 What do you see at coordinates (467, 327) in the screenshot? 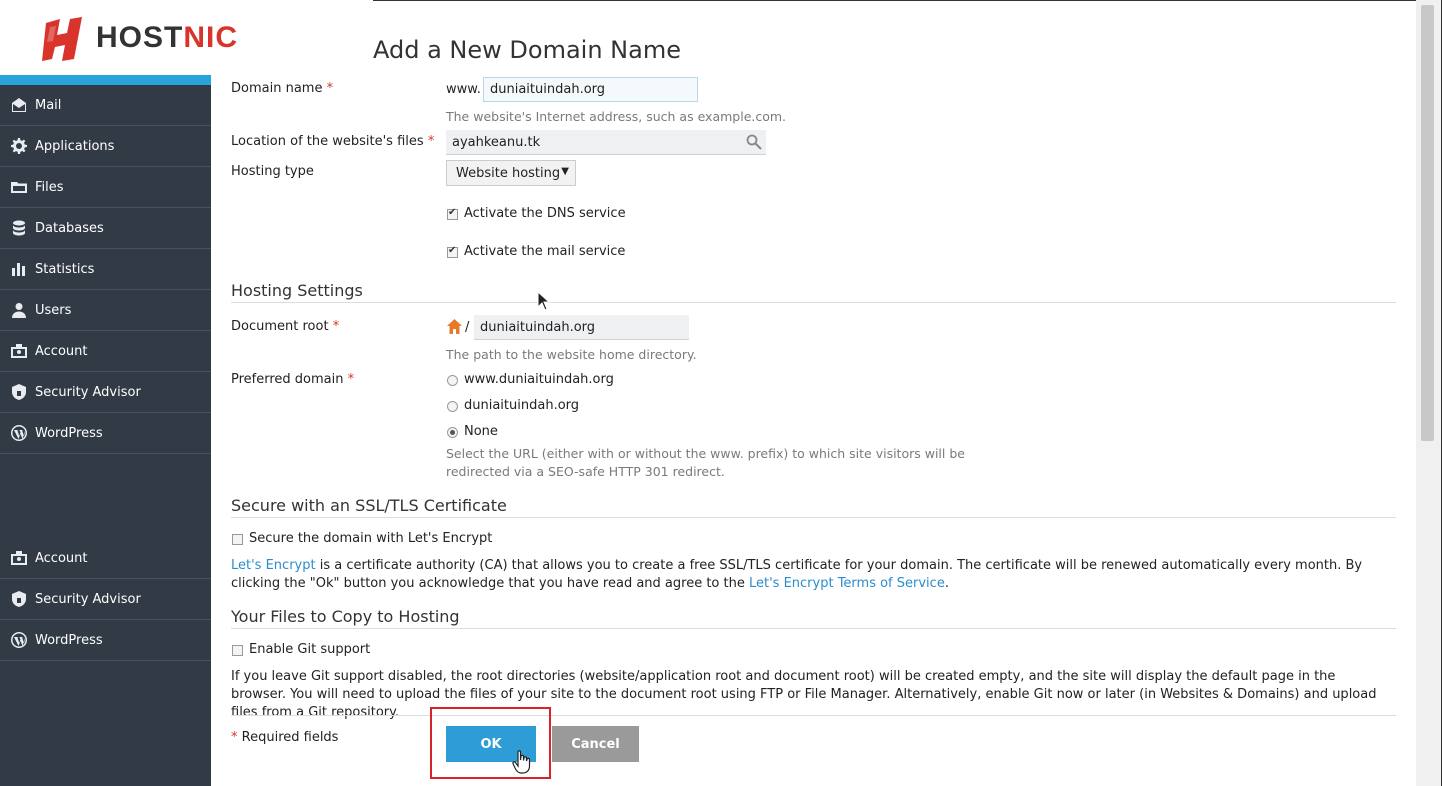
I see `document-root-slash: /` at bounding box center [467, 327].